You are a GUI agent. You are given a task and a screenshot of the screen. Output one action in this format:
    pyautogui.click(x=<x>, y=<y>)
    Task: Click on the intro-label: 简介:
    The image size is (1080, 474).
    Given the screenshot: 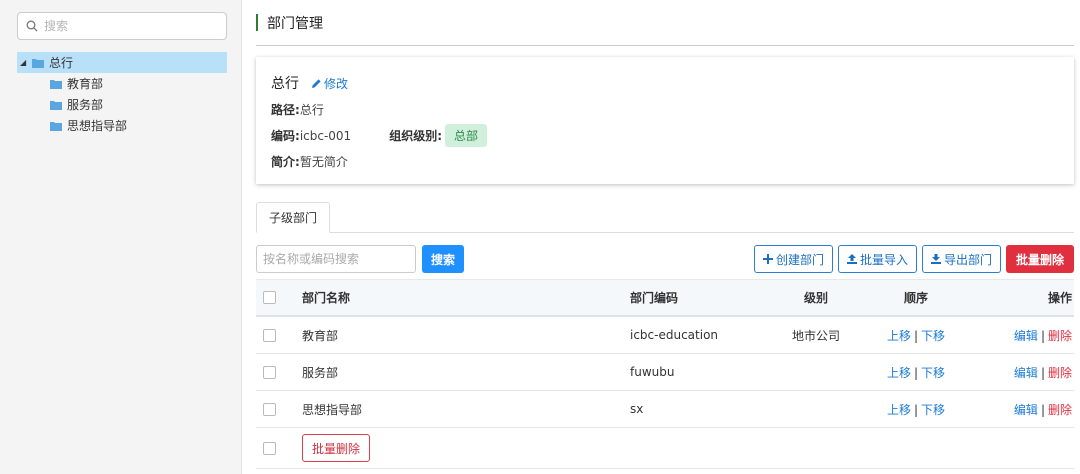 What is the action you would take?
    pyautogui.click(x=285, y=162)
    